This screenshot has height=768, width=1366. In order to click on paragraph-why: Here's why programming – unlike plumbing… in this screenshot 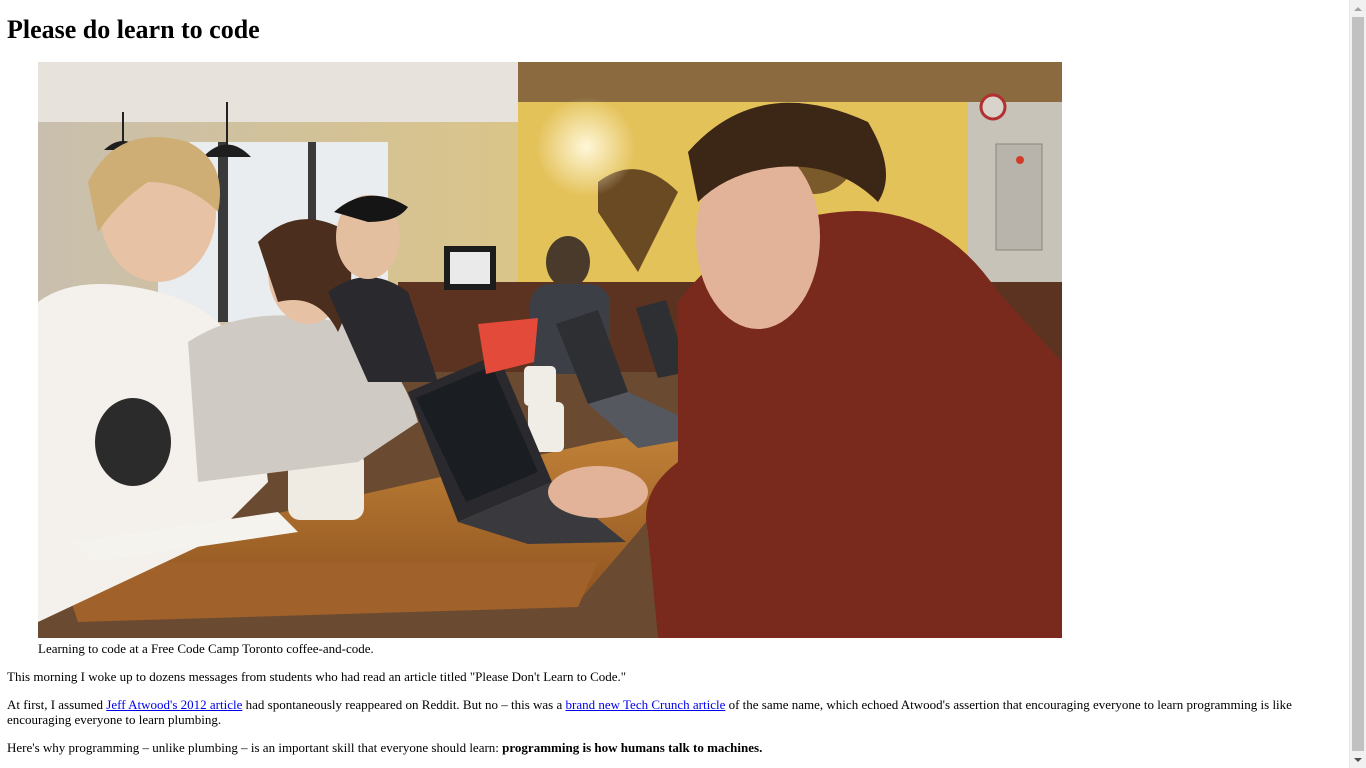, I will do `click(675, 747)`.